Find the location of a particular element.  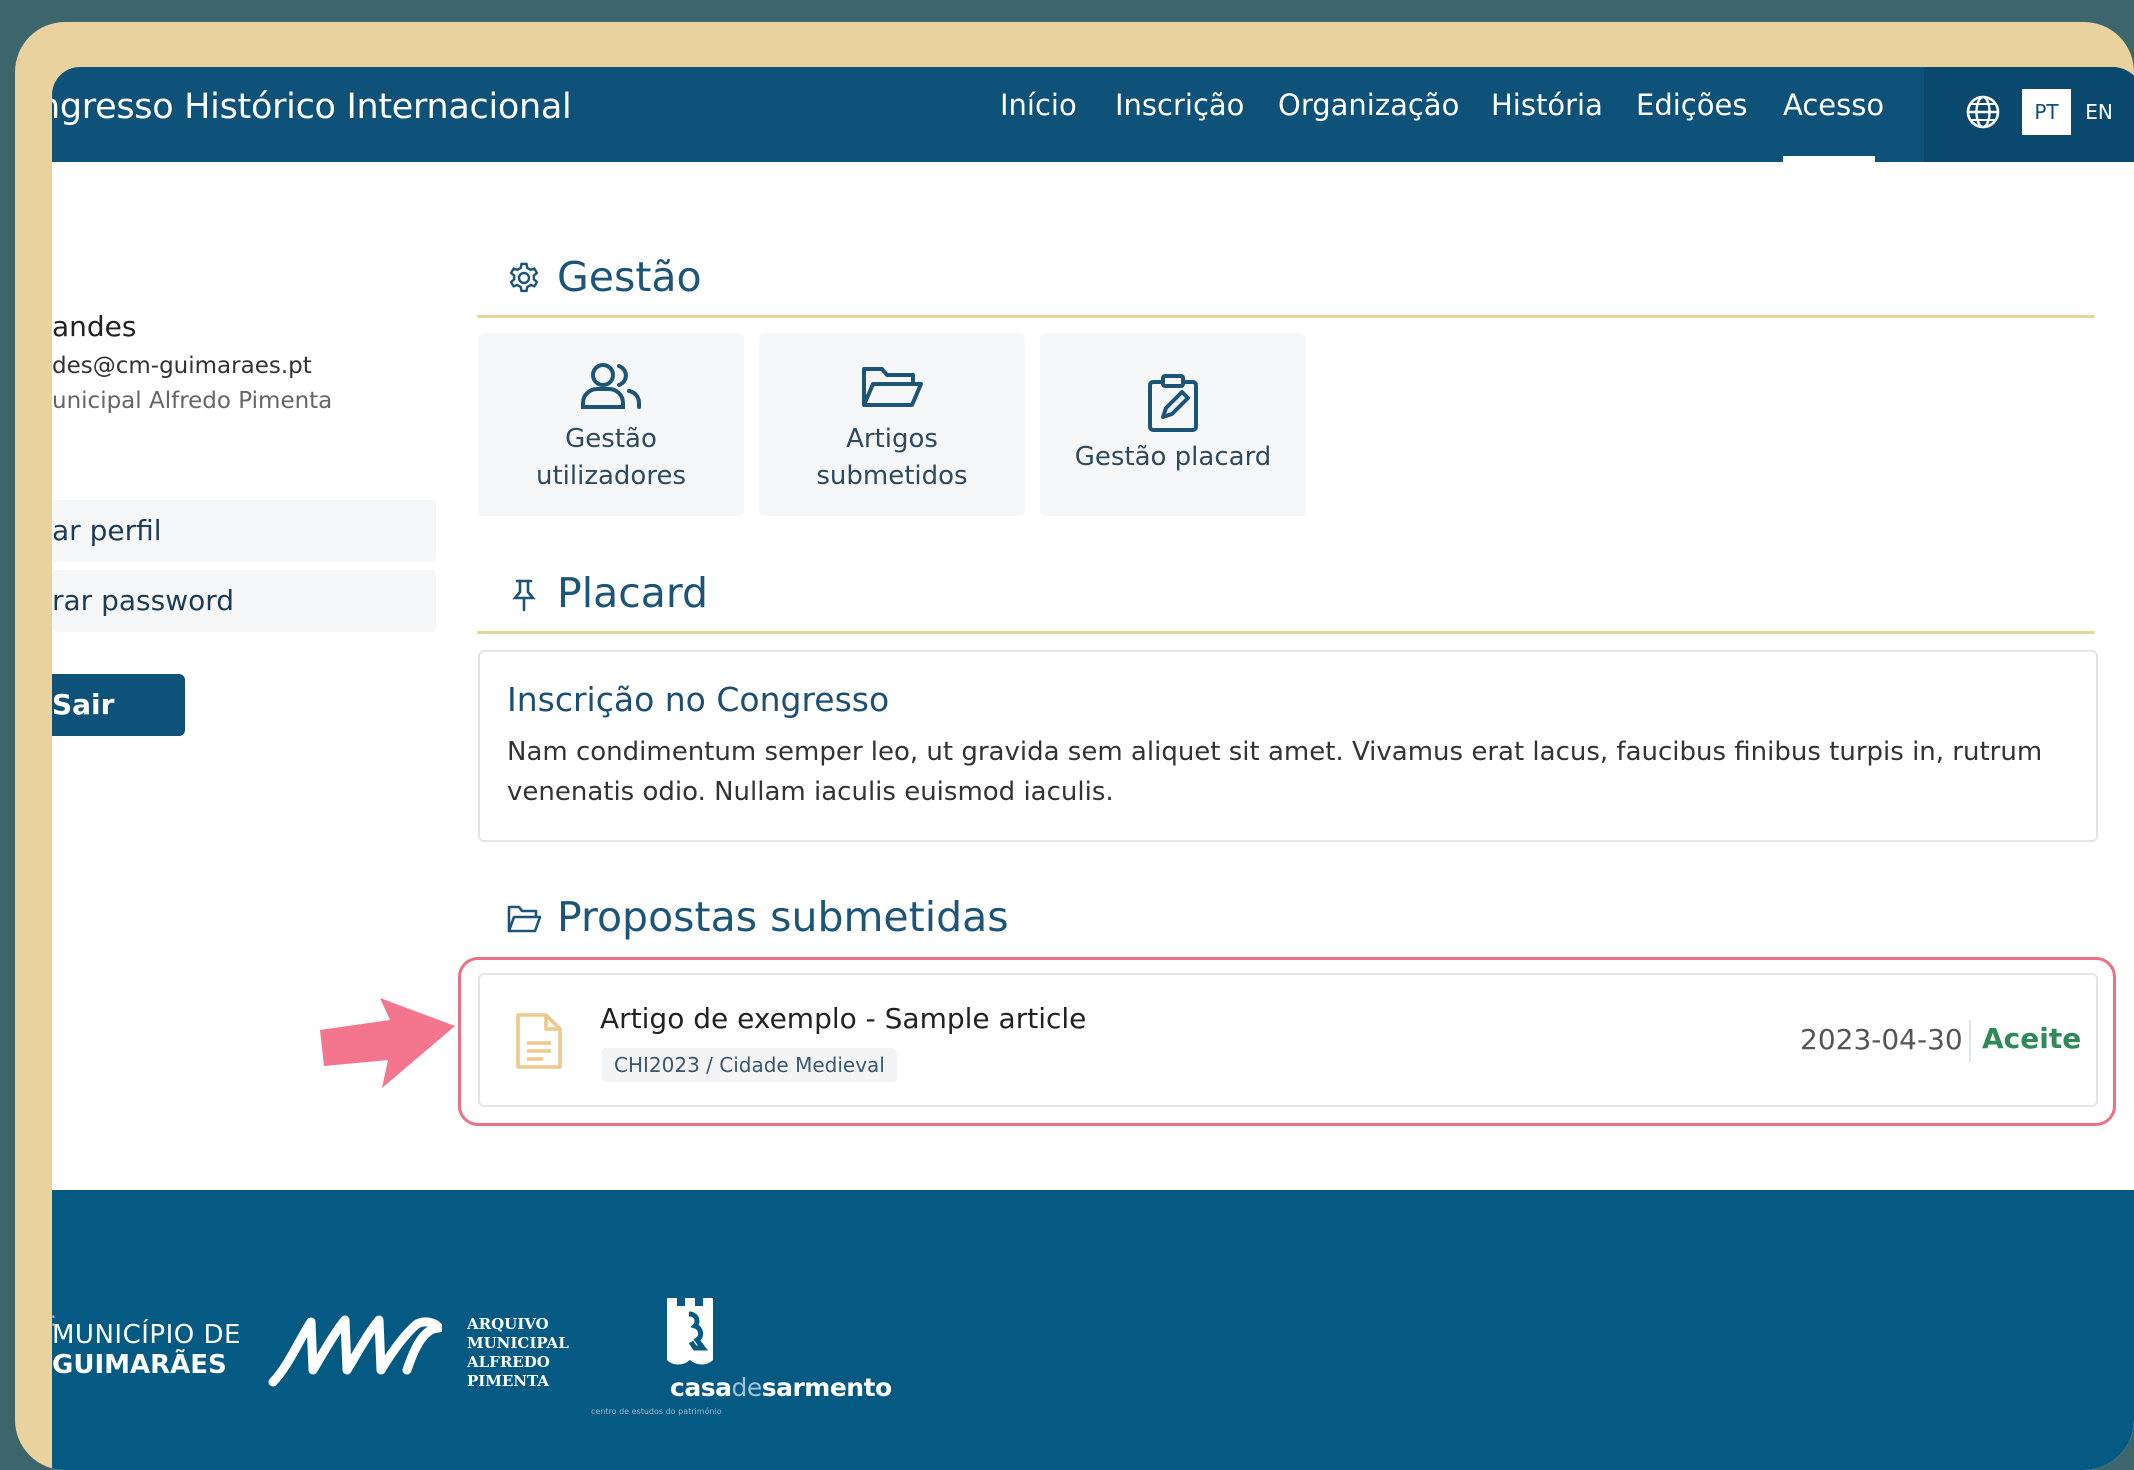

tile-label-line2: utilizadores is located at coordinates (611, 476).